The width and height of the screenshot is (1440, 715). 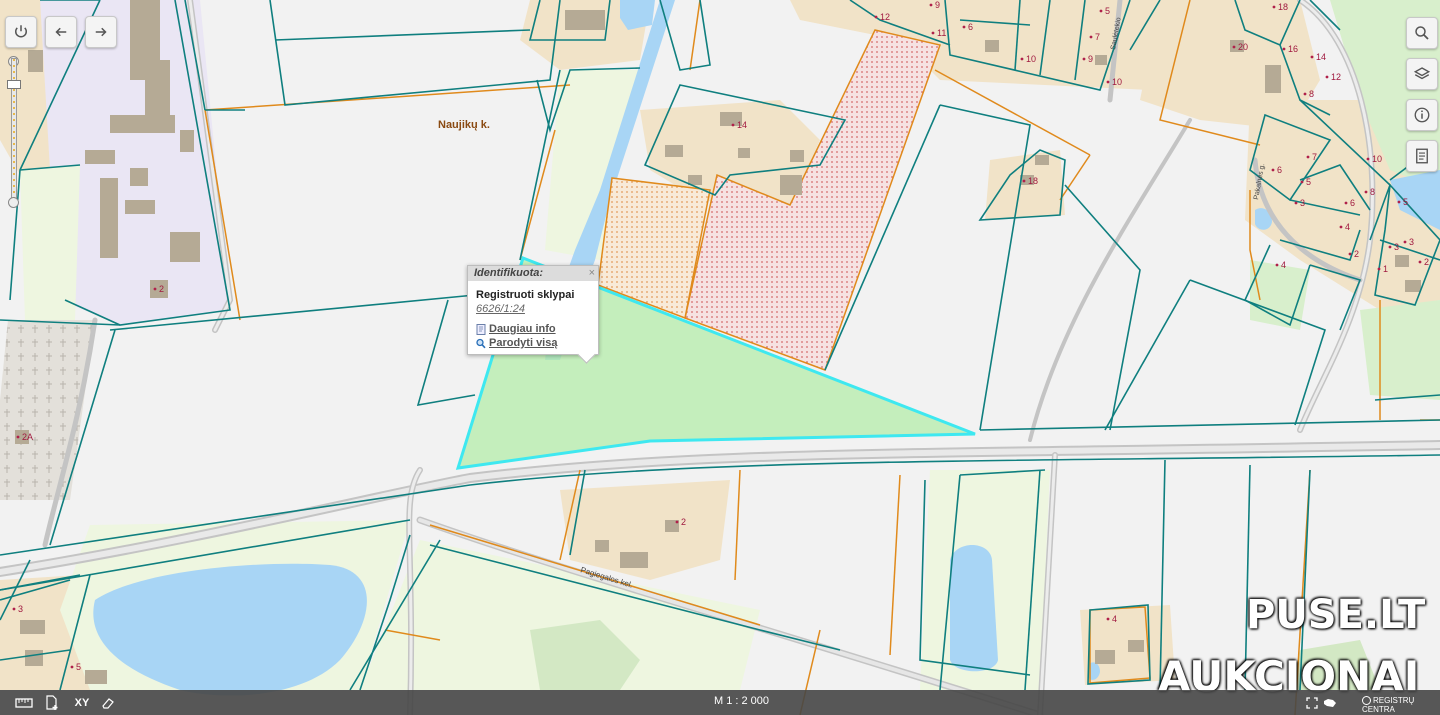 What do you see at coordinates (1336, 77) in the screenshot?
I see `parcel-number-label: 12` at bounding box center [1336, 77].